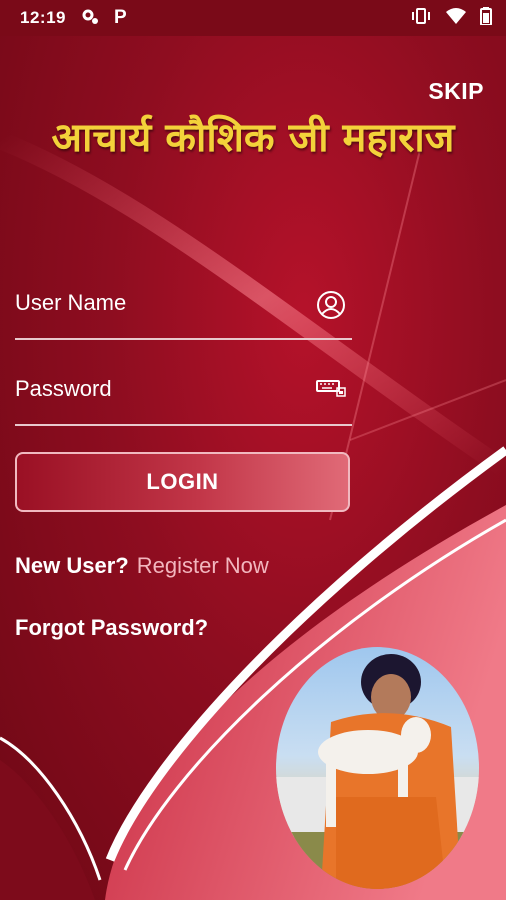 The image size is (506, 900). Describe the element at coordinates (111, 628) in the screenshot. I see `forgot-password-link: Forgot Password?` at that location.